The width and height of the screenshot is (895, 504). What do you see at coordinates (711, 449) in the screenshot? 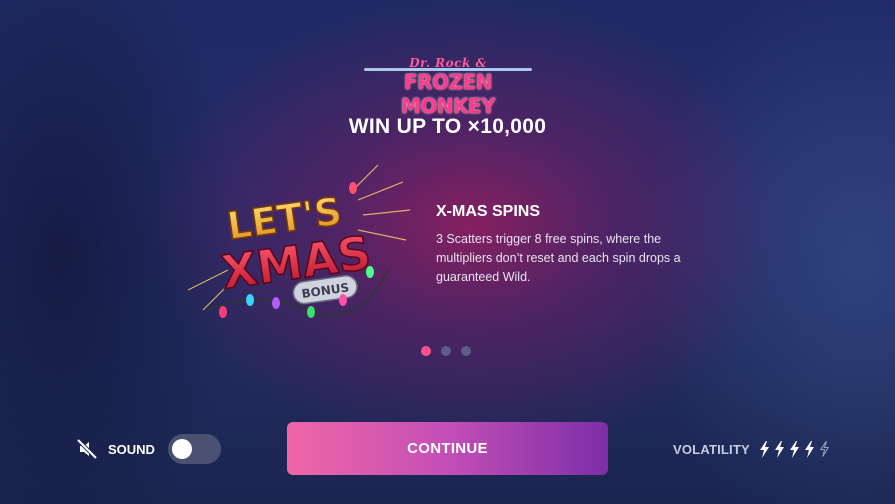
I see `volatility-label: VOLATILITY` at bounding box center [711, 449].